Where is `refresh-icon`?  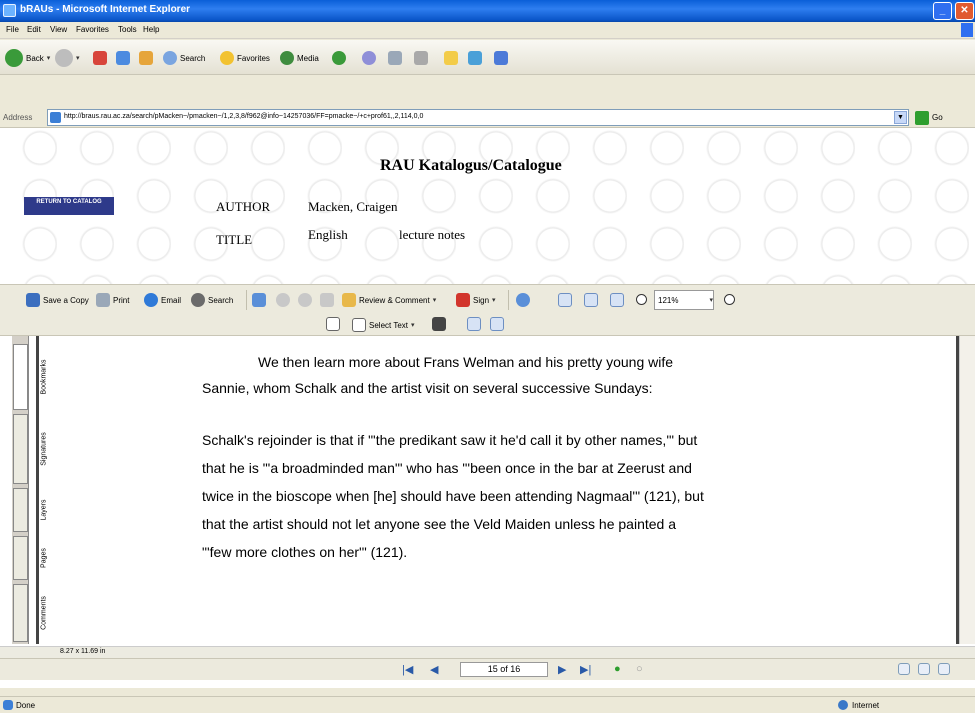 refresh-icon is located at coordinates (123, 58).